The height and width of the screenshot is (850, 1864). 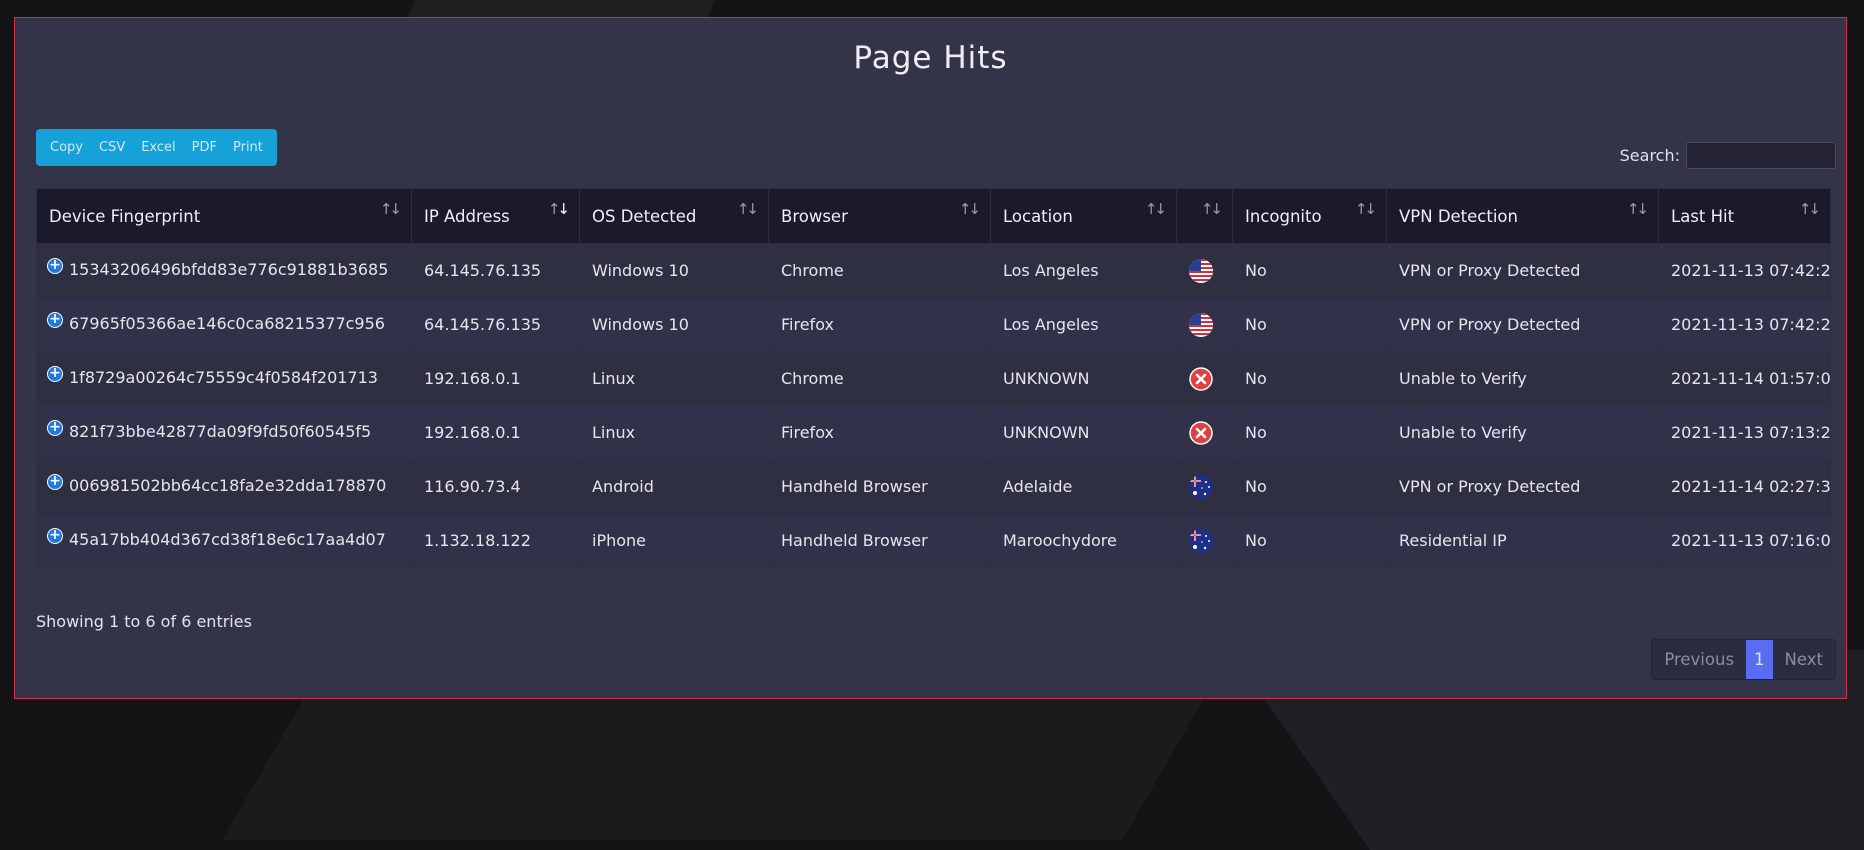 What do you see at coordinates (558, 209) in the screenshot?
I see `sort-desc-icon: ↑↓` at bounding box center [558, 209].